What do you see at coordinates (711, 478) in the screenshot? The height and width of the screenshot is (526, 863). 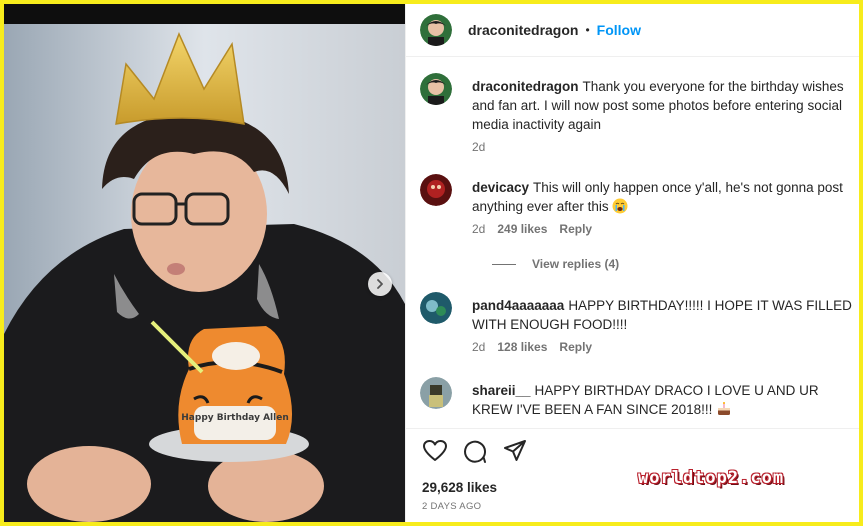 I see `watermark: worldtop2.com` at bounding box center [711, 478].